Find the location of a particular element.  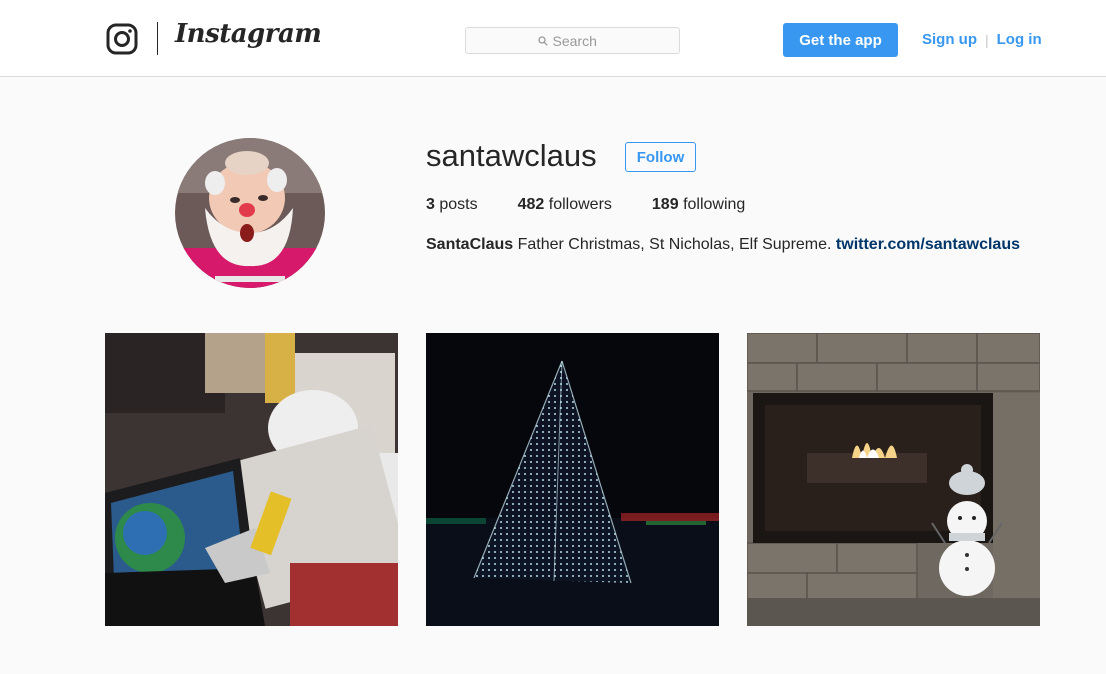

auth-links: Sign up | Log in is located at coordinates (982, 39).